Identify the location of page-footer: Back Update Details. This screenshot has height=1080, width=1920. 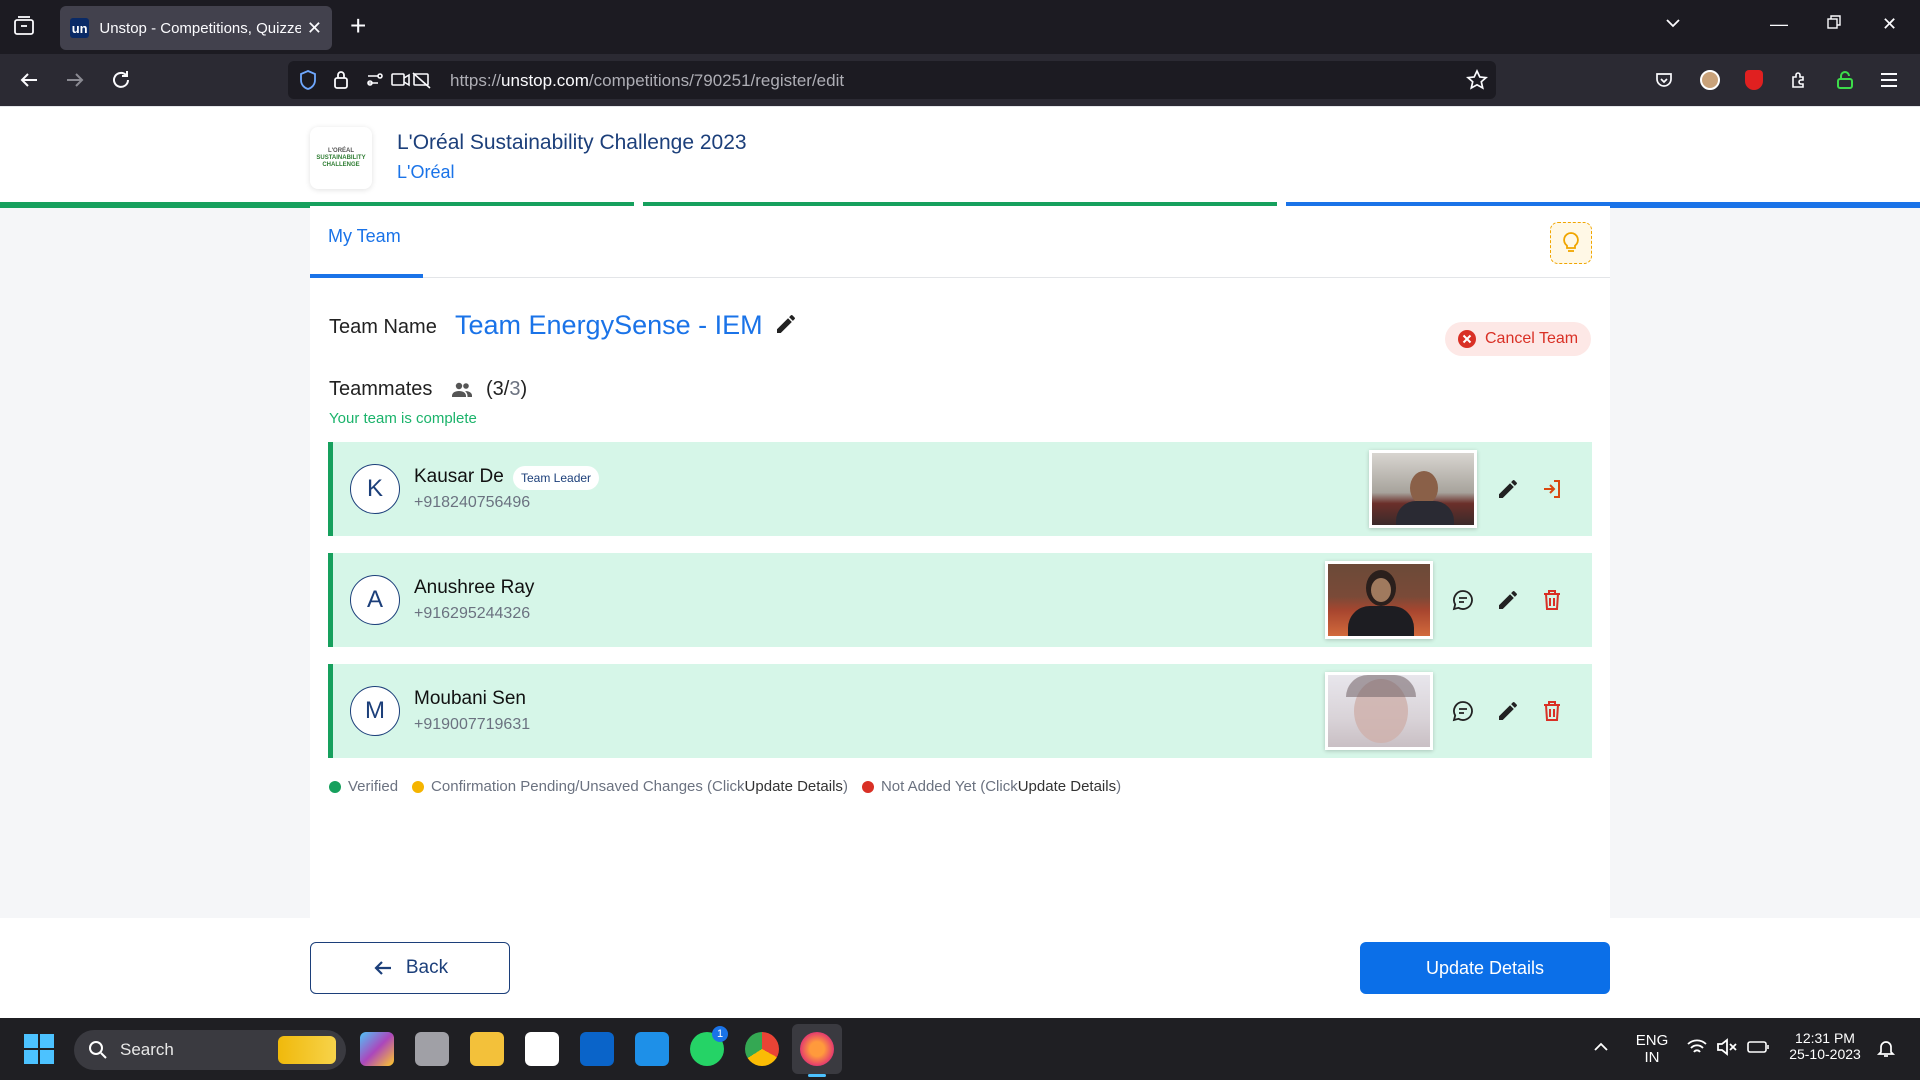
(960, 968).